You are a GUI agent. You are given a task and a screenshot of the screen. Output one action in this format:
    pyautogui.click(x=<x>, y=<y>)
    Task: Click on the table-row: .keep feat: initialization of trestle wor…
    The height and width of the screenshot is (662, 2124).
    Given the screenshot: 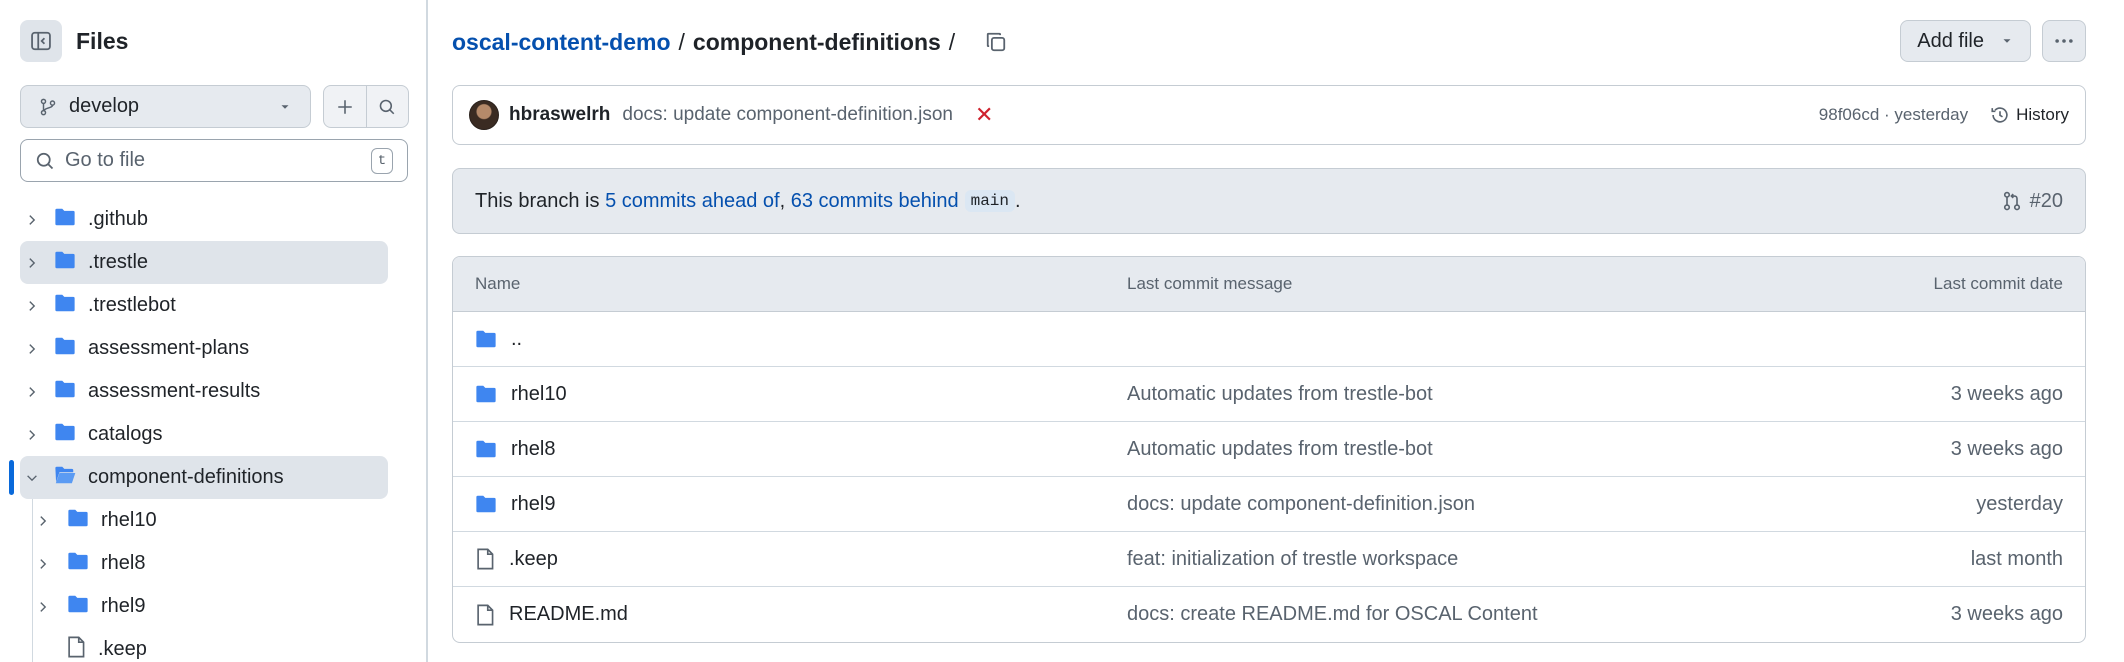 What is the action you would take?
    pyautogui.click(x=1269, y=559)
    